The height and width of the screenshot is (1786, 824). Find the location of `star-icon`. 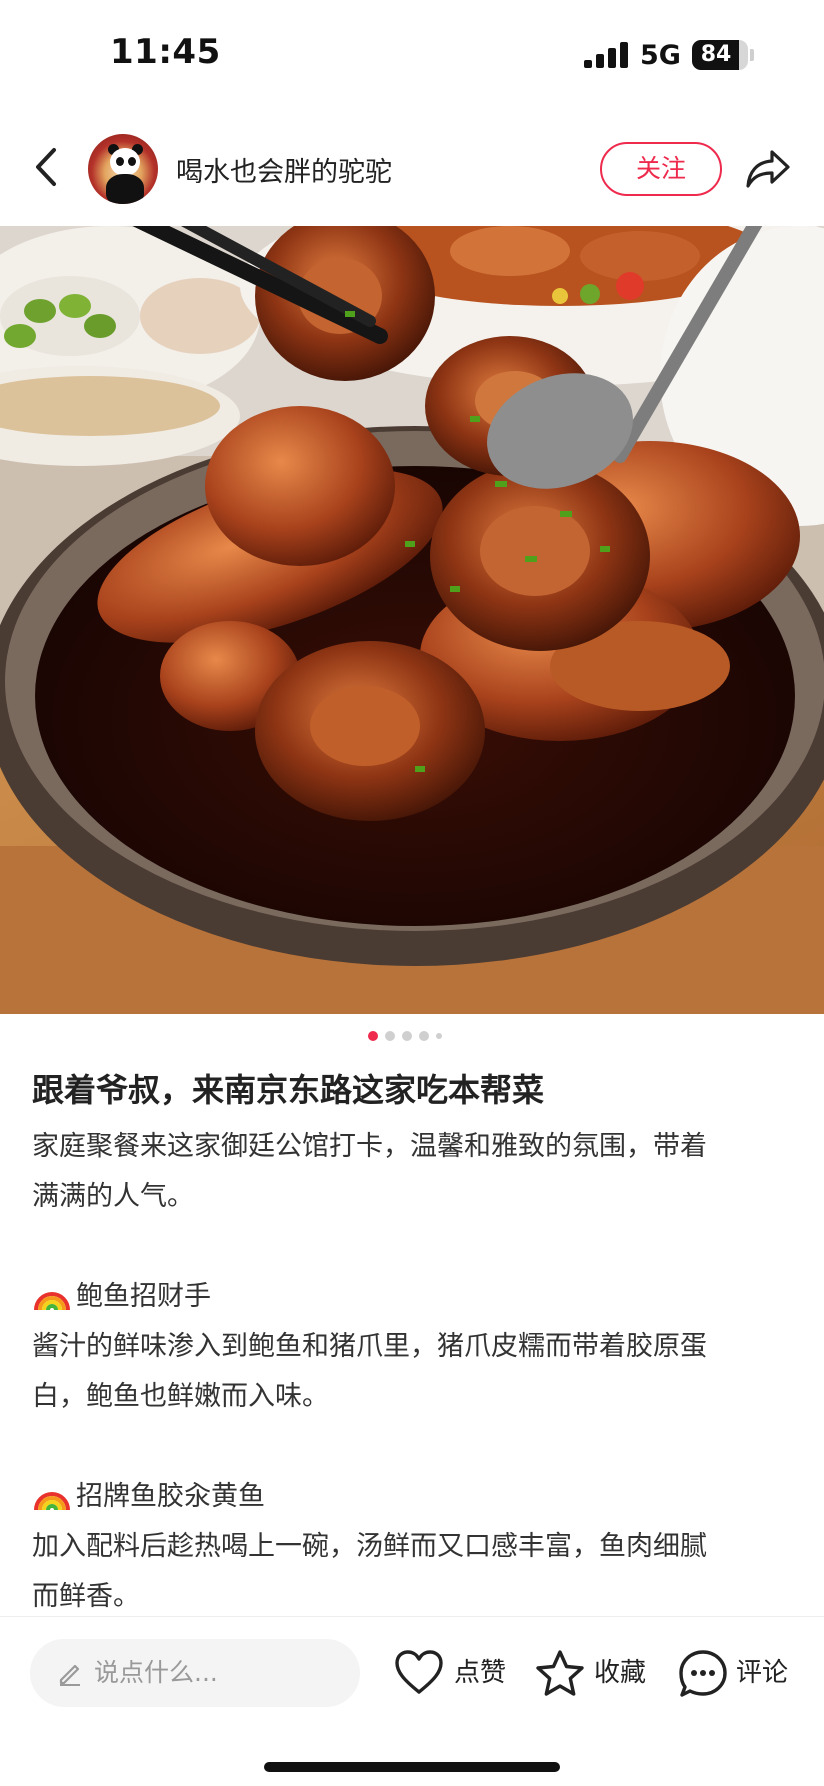

star-icon is located at coordinates (560, 1673).